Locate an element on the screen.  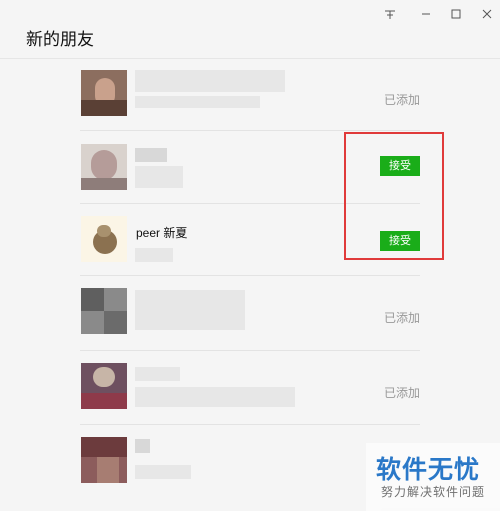
watermark-subtitle: 努力解决软件问题 is located at coordinates (433, 492).